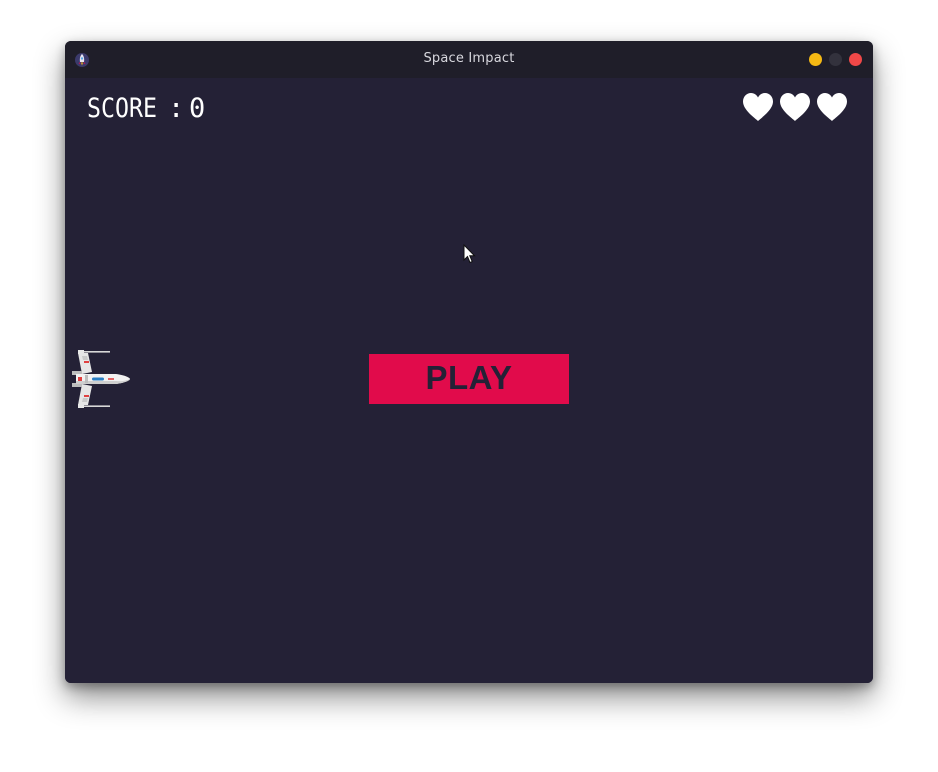 The height and width of the screenshot is (772, 938). Describe the element at coordinates (469, 254) in the screenshot. I see `mouse-cursor-icon` at that location.